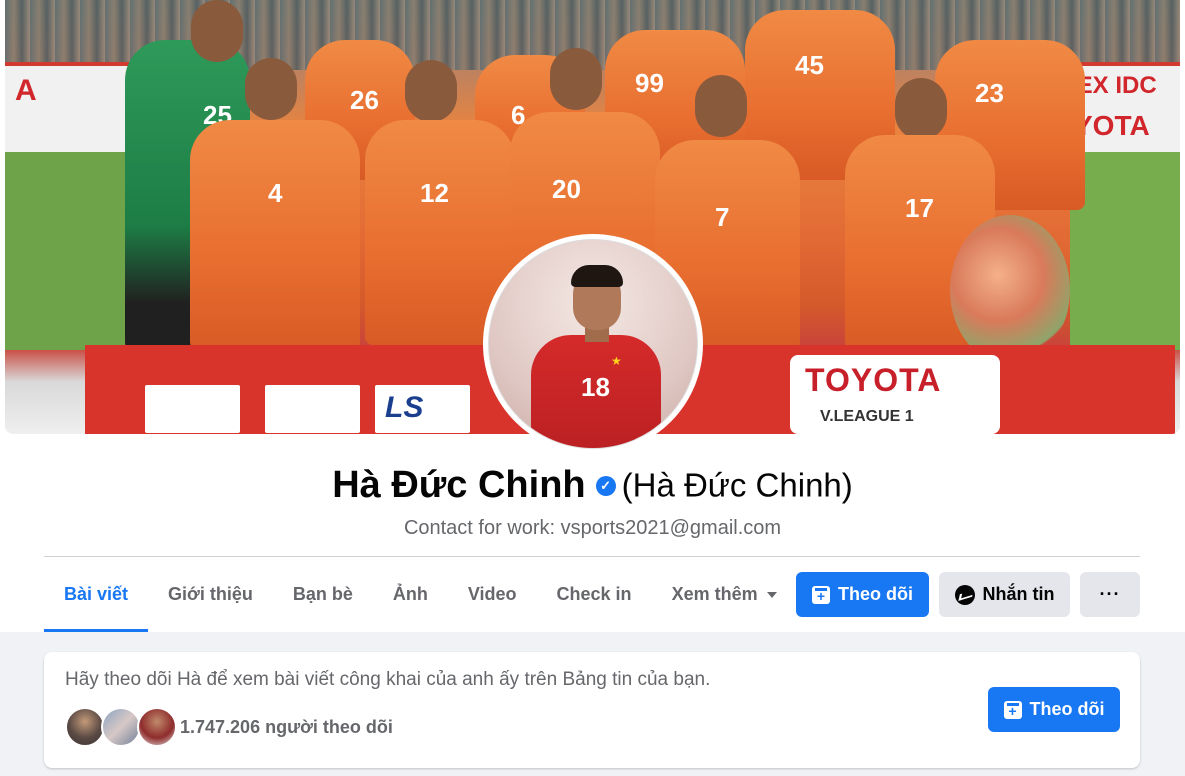 The image size is (1185, 776). I want to click on profile-name-row: Hà Đức Chinh ✓ (Hà Đức Chinh), so click(592, 485).